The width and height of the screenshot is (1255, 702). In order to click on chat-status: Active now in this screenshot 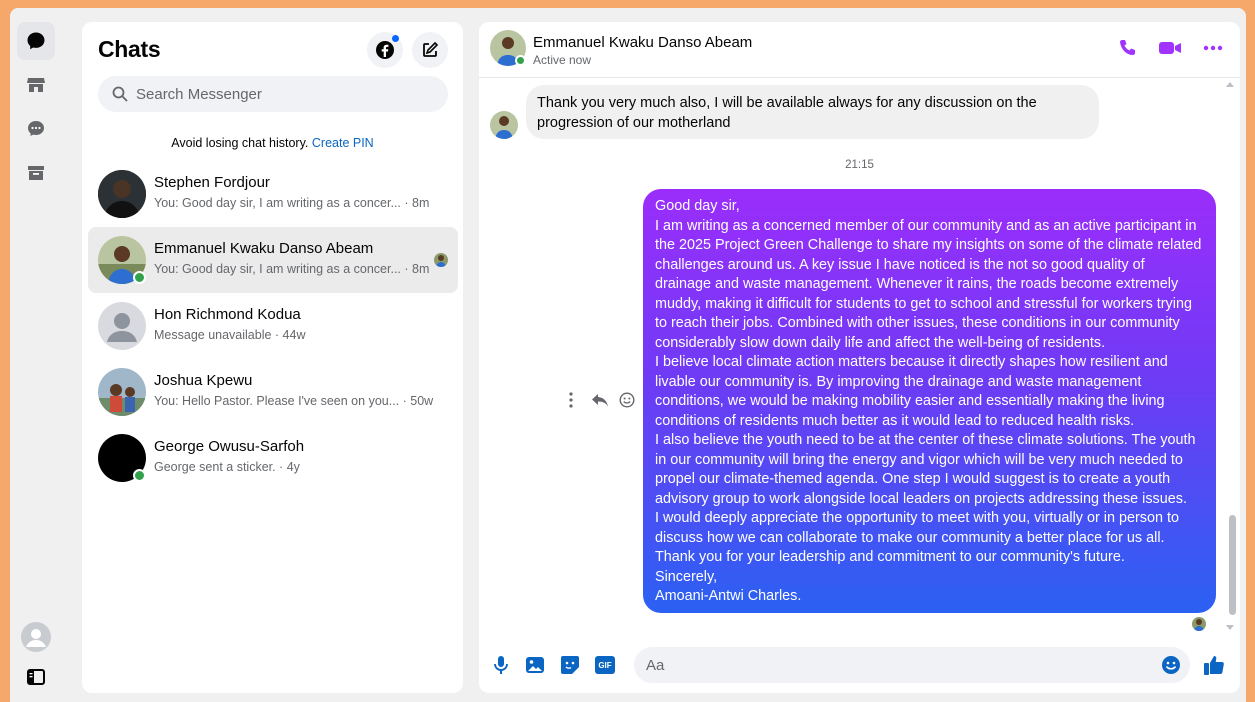, I will do `click(562, 60)`.